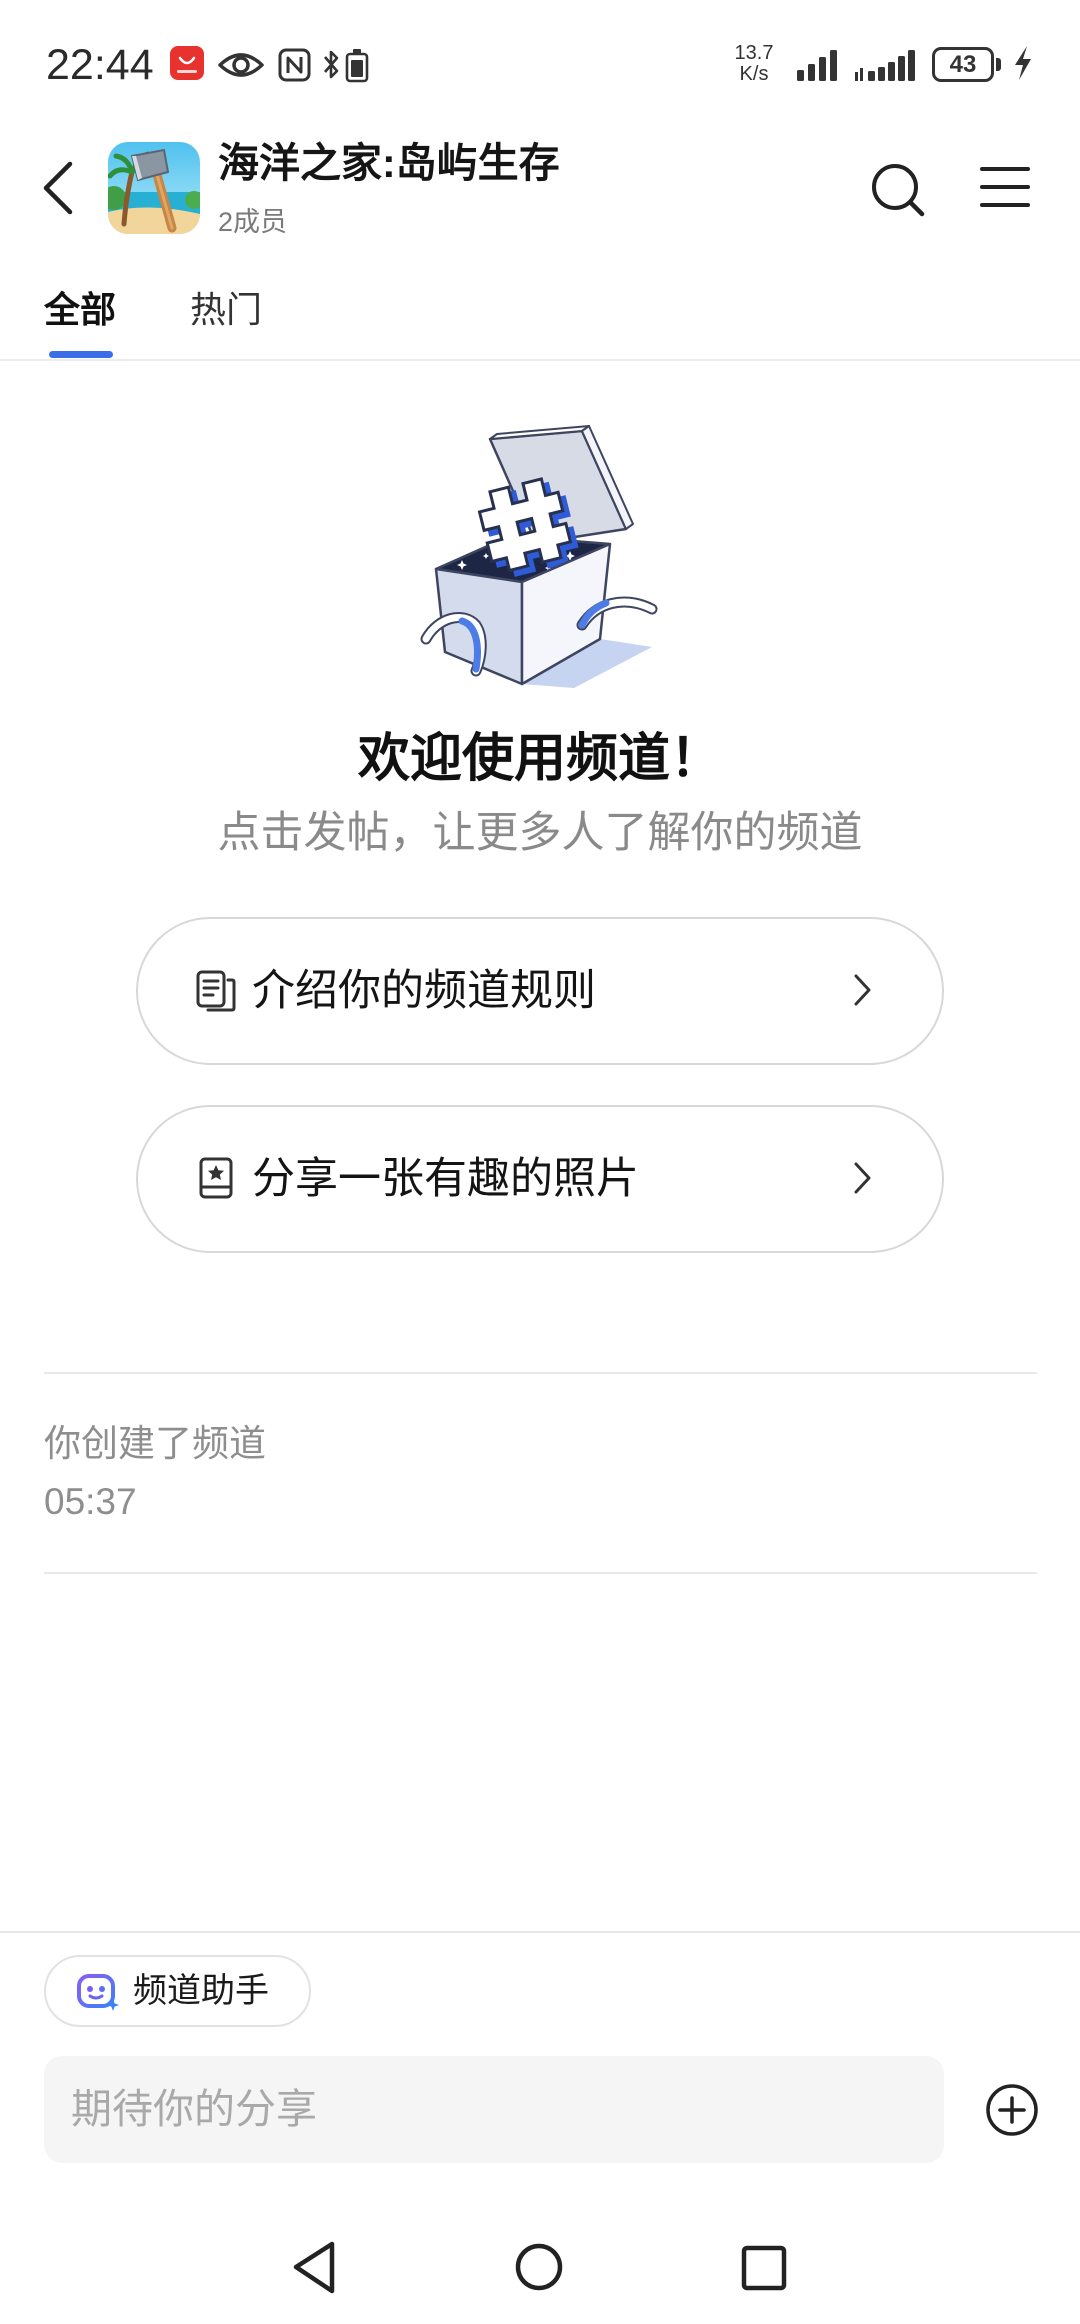 The image size is (1080, 2324). Describe the element at coordinates (81, 354) in the screenshot. I see `active-tab-indicator` at that location.